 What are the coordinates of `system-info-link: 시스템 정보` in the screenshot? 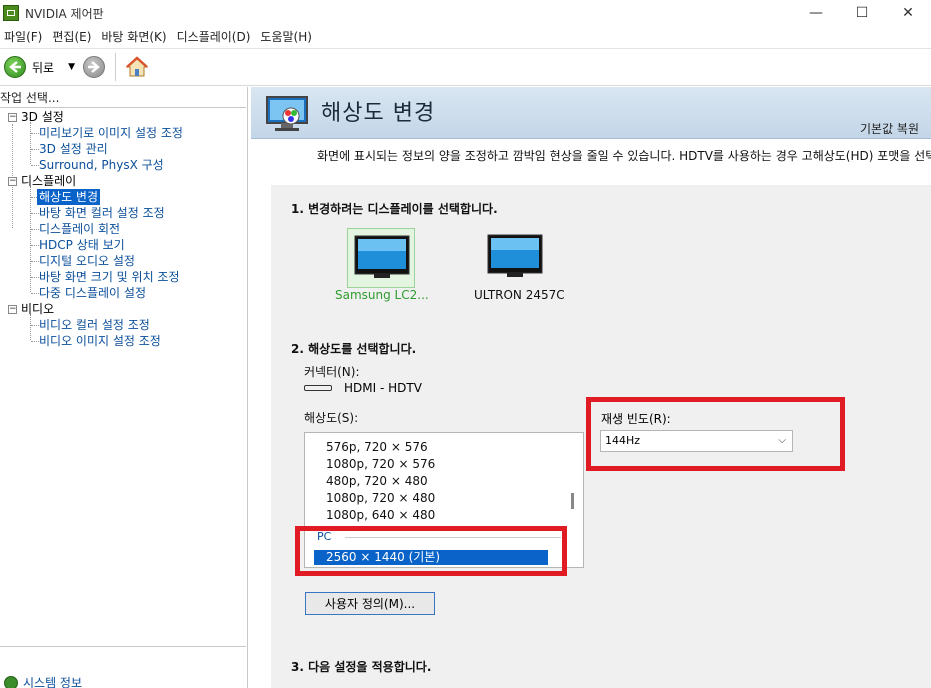 It's located at (43, 681).